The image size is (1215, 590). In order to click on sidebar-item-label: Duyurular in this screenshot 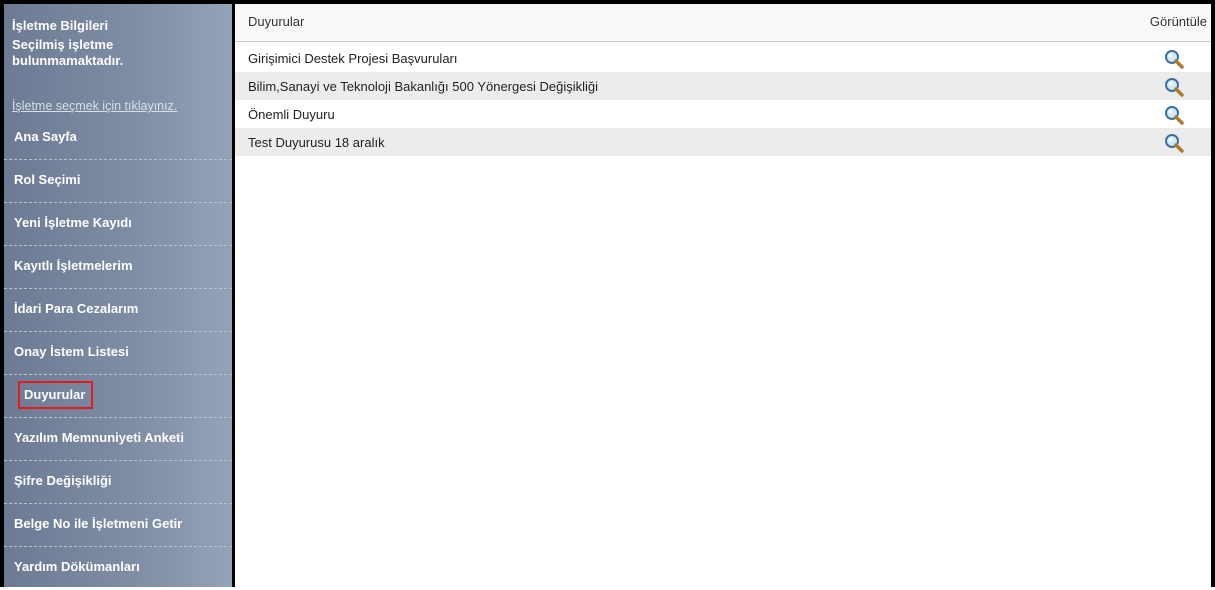, I will do `click(56, 395)`.